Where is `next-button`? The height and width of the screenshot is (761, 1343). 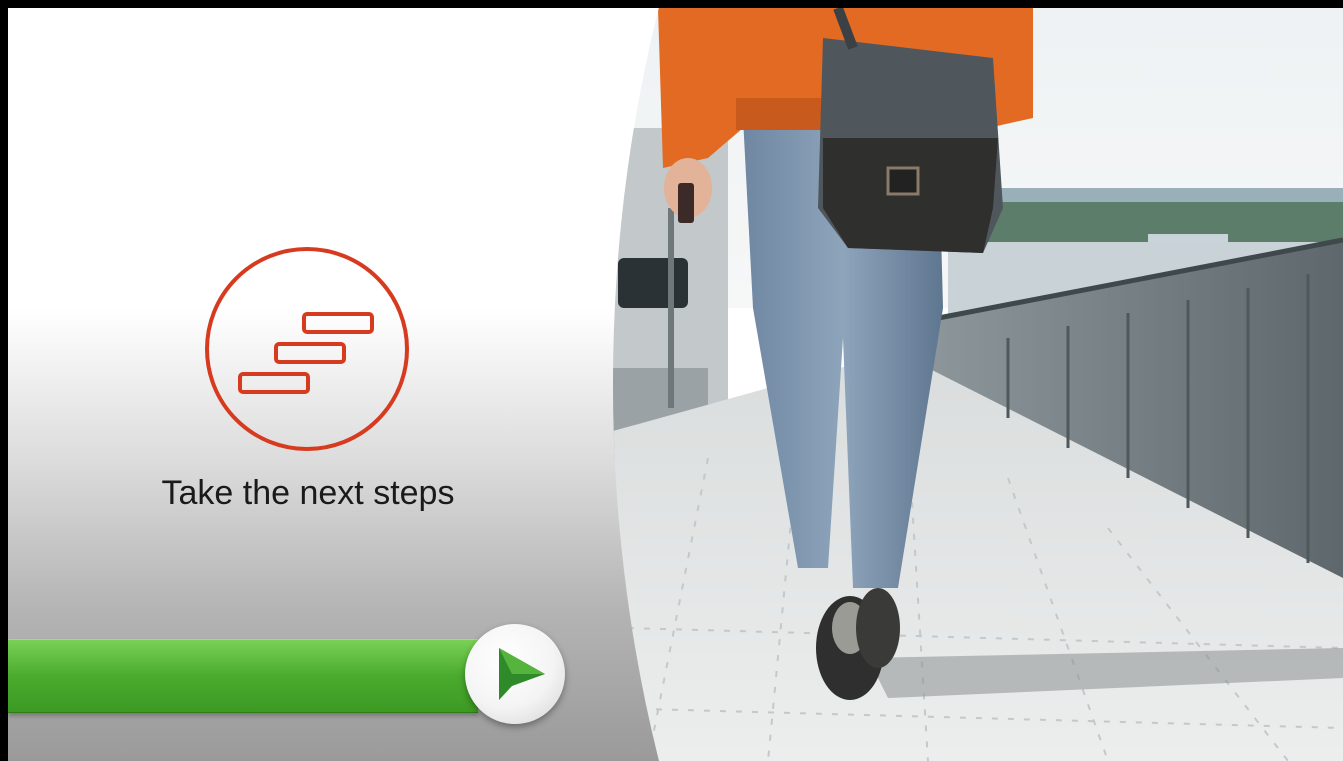
next-button is located at coordinates (515, 674).